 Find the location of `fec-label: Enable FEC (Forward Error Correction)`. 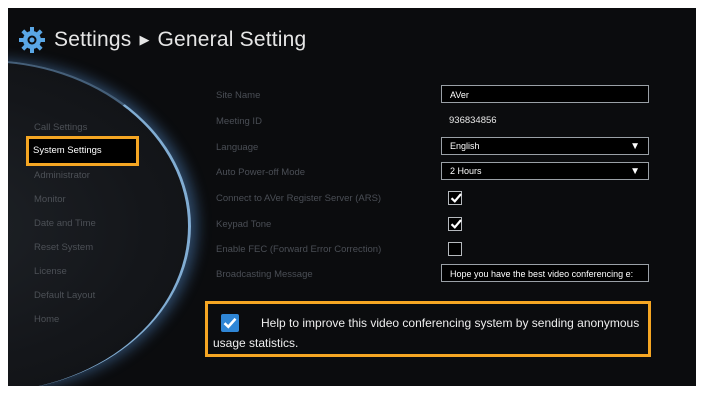

fec-label: Enable FEC (Forward Error Correction) is located at coordinates (299, 249).